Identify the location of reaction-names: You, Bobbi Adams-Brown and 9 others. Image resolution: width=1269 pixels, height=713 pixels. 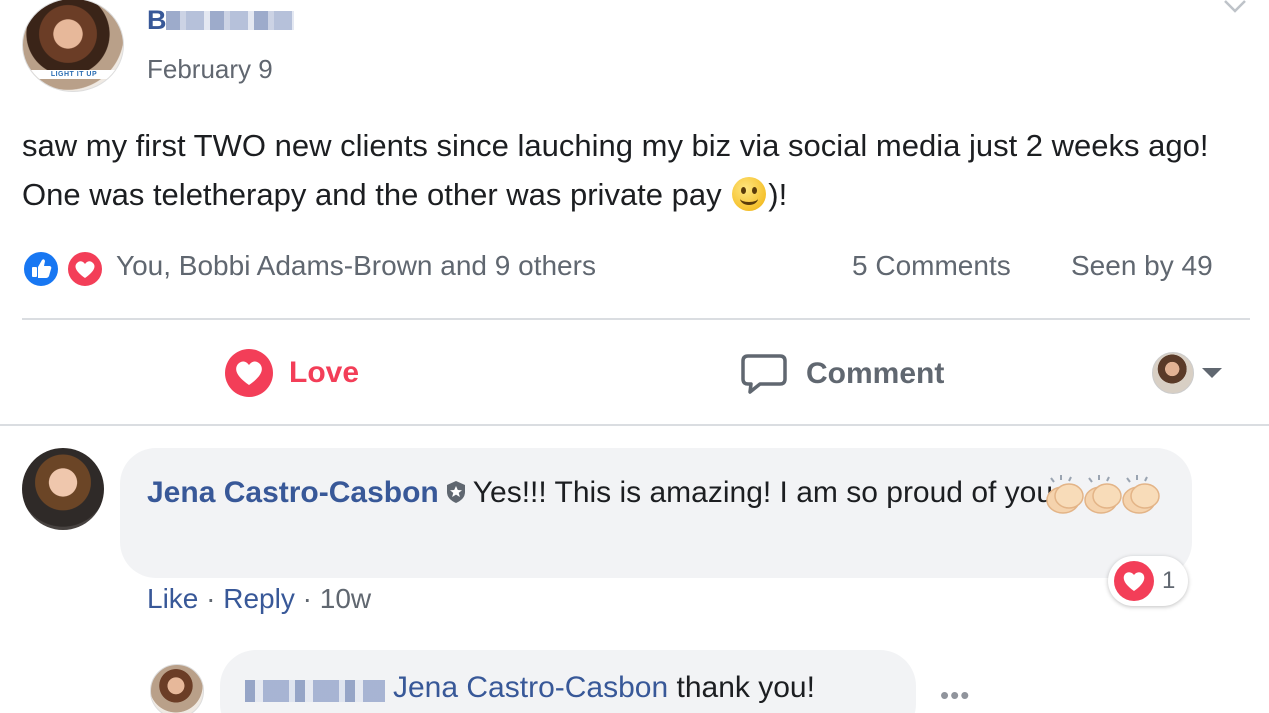
(356, 266).